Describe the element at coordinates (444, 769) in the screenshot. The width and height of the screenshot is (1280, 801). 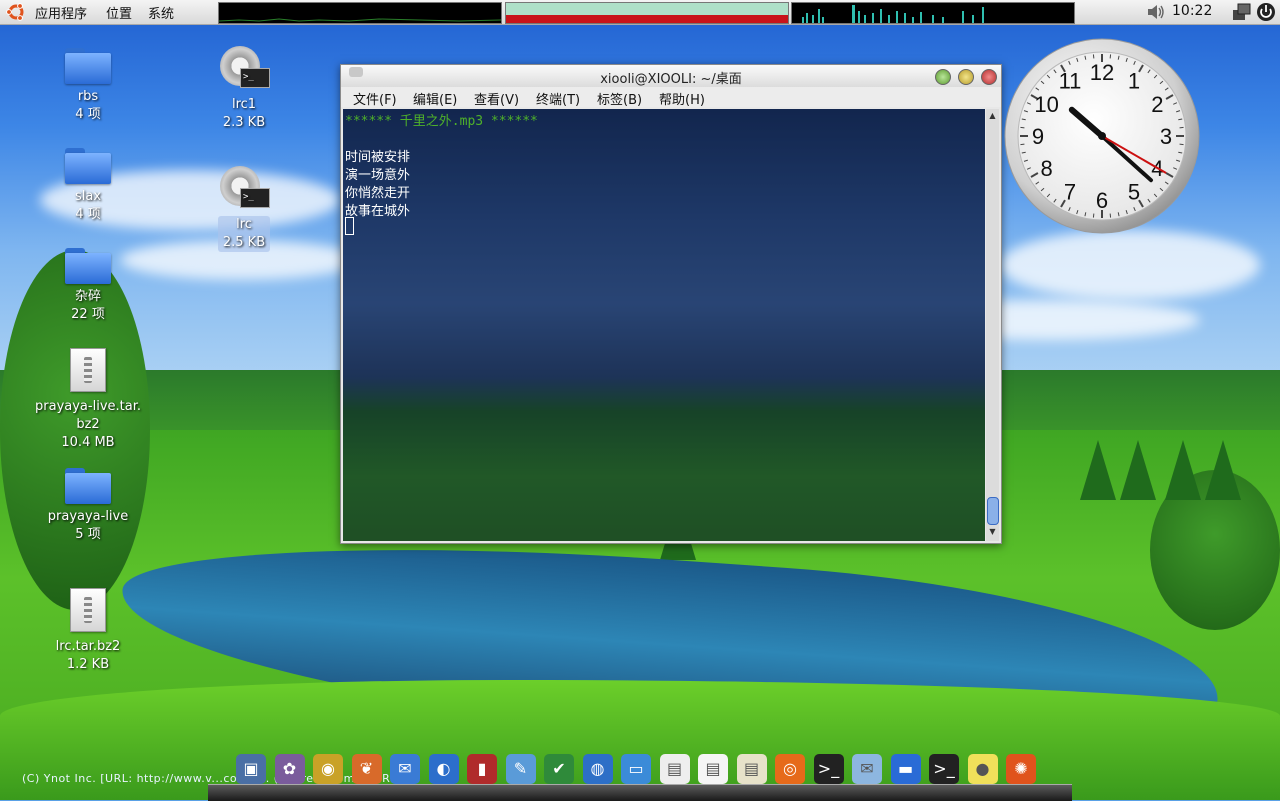
I see `gnome-icon: ◐` at that location.